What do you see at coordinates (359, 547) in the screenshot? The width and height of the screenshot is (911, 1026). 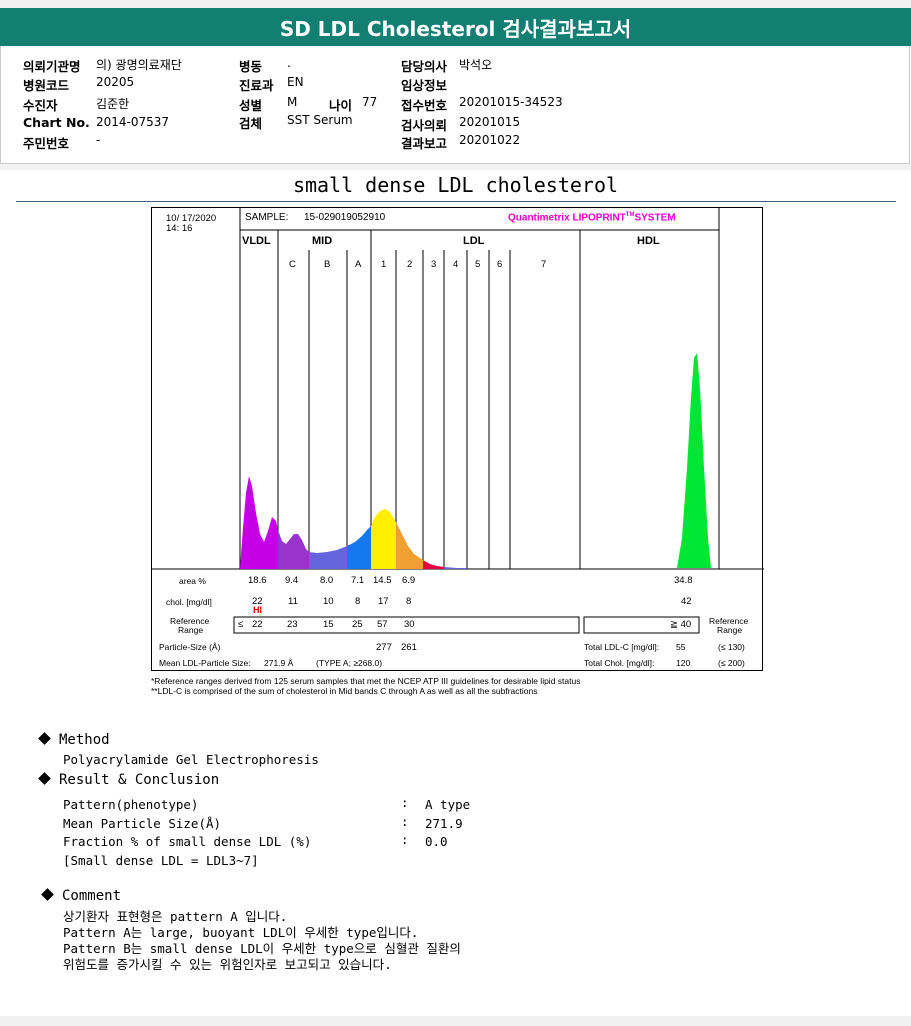 I see `curve-mid-a` at bounding box center [359, 547].